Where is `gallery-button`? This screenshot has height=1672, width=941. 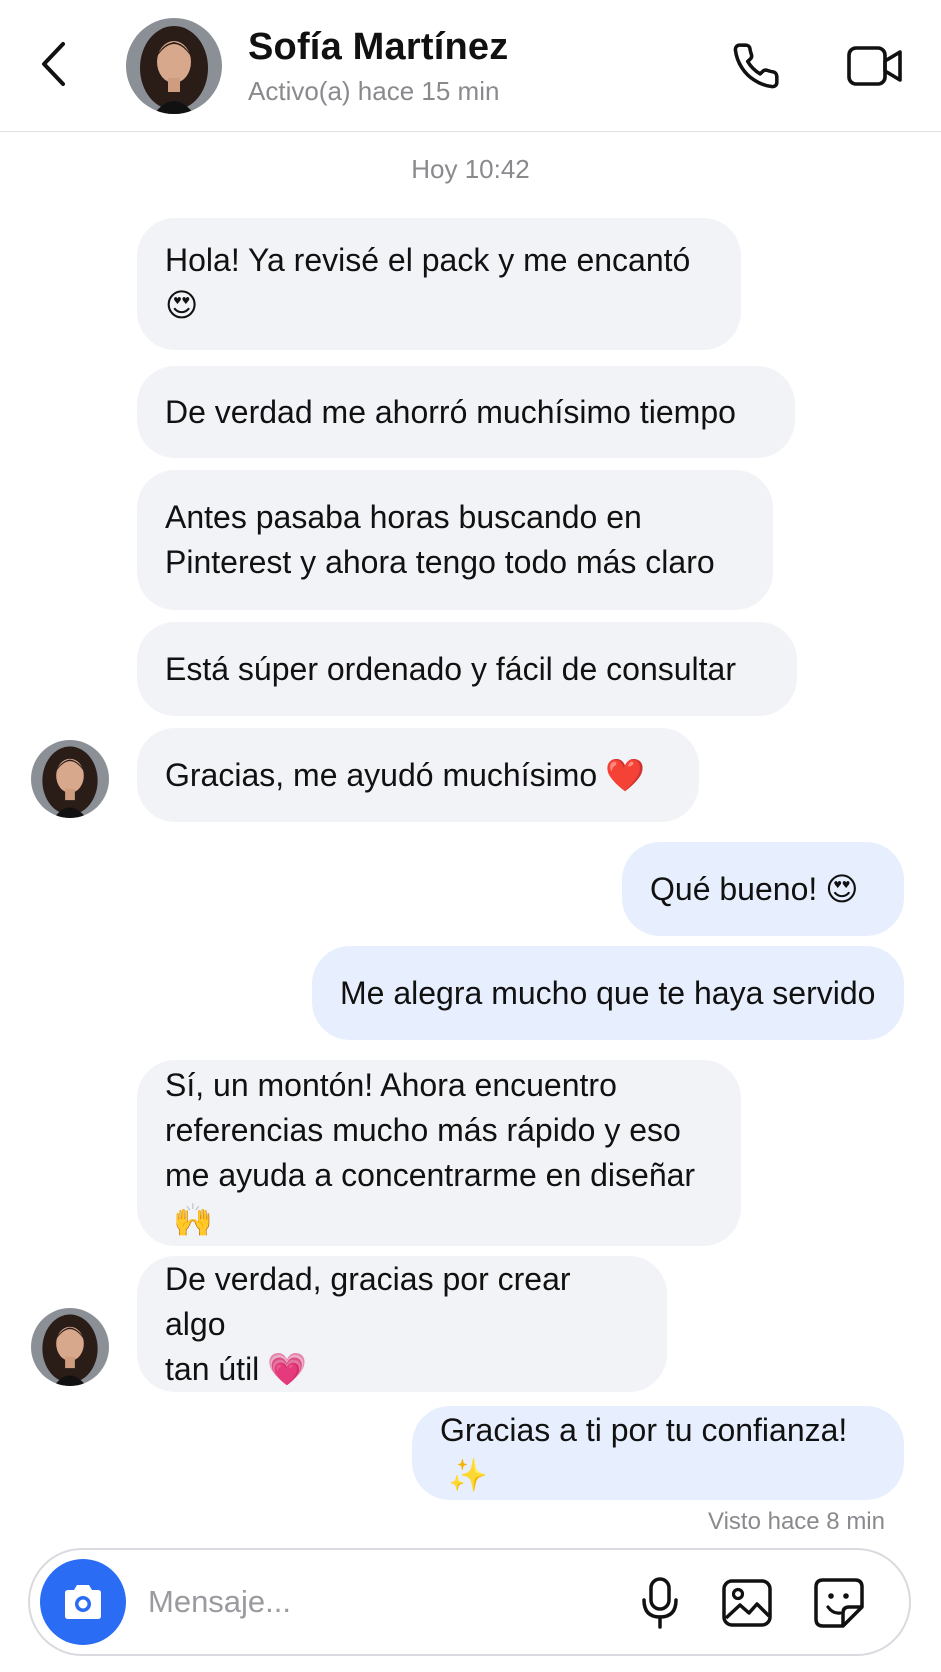
gallery-button is located at coordinates (747, 1603).